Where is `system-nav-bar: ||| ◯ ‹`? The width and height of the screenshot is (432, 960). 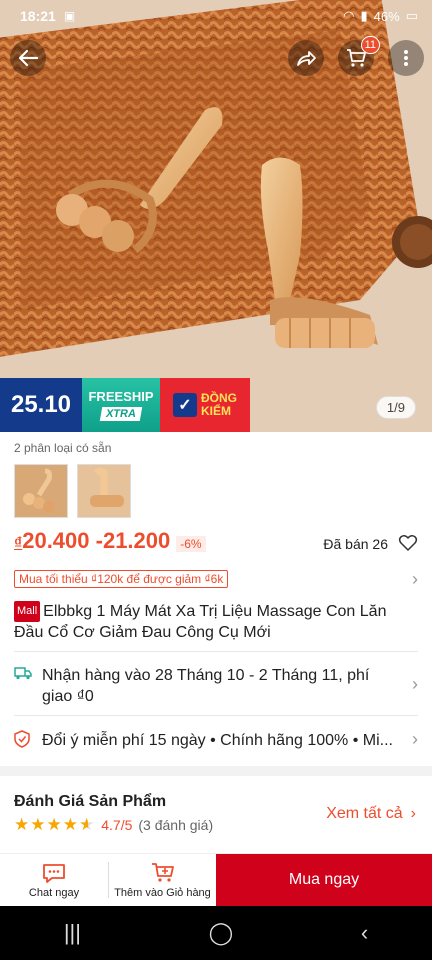
system-nav-bar: ||| ◯ ‹ is located at coordinates (216, 933).